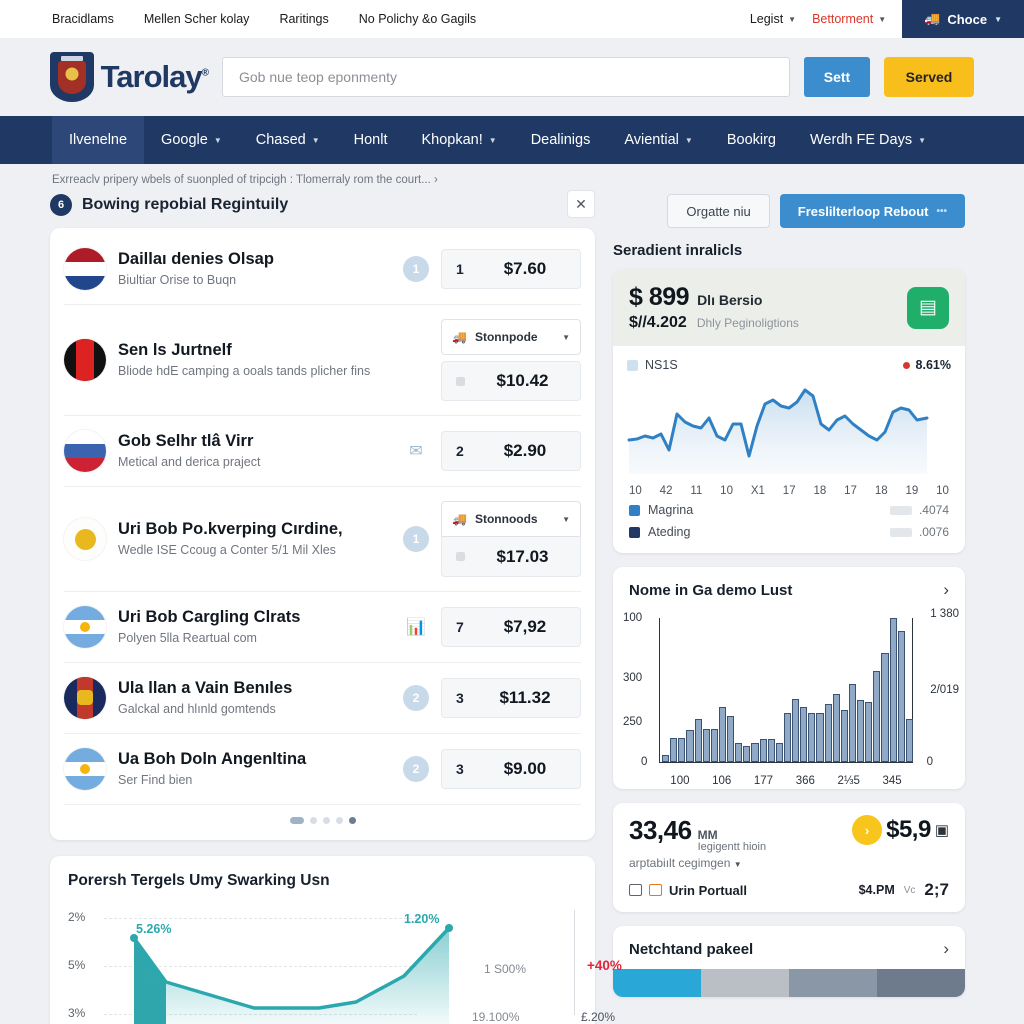  Describe the element at coordinates (511, 269) in the screenshot. I see `price-box: 1 $7.60` at that location.